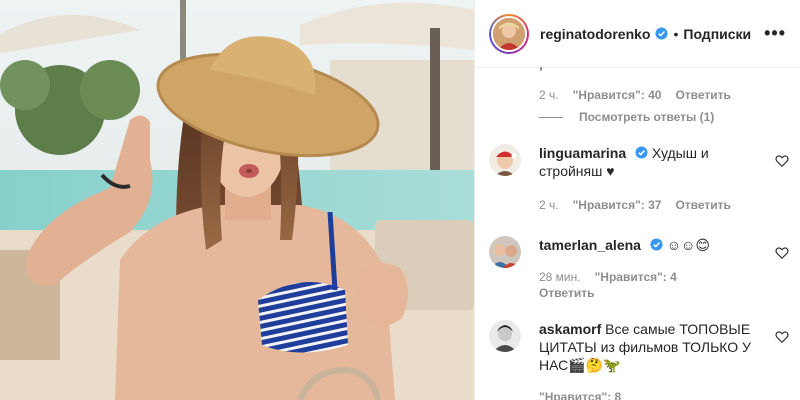 Image resolution: width=800 pixels, height=400 pixels. I want to click on comment-text: ☺☺😊, so click(688, 245).